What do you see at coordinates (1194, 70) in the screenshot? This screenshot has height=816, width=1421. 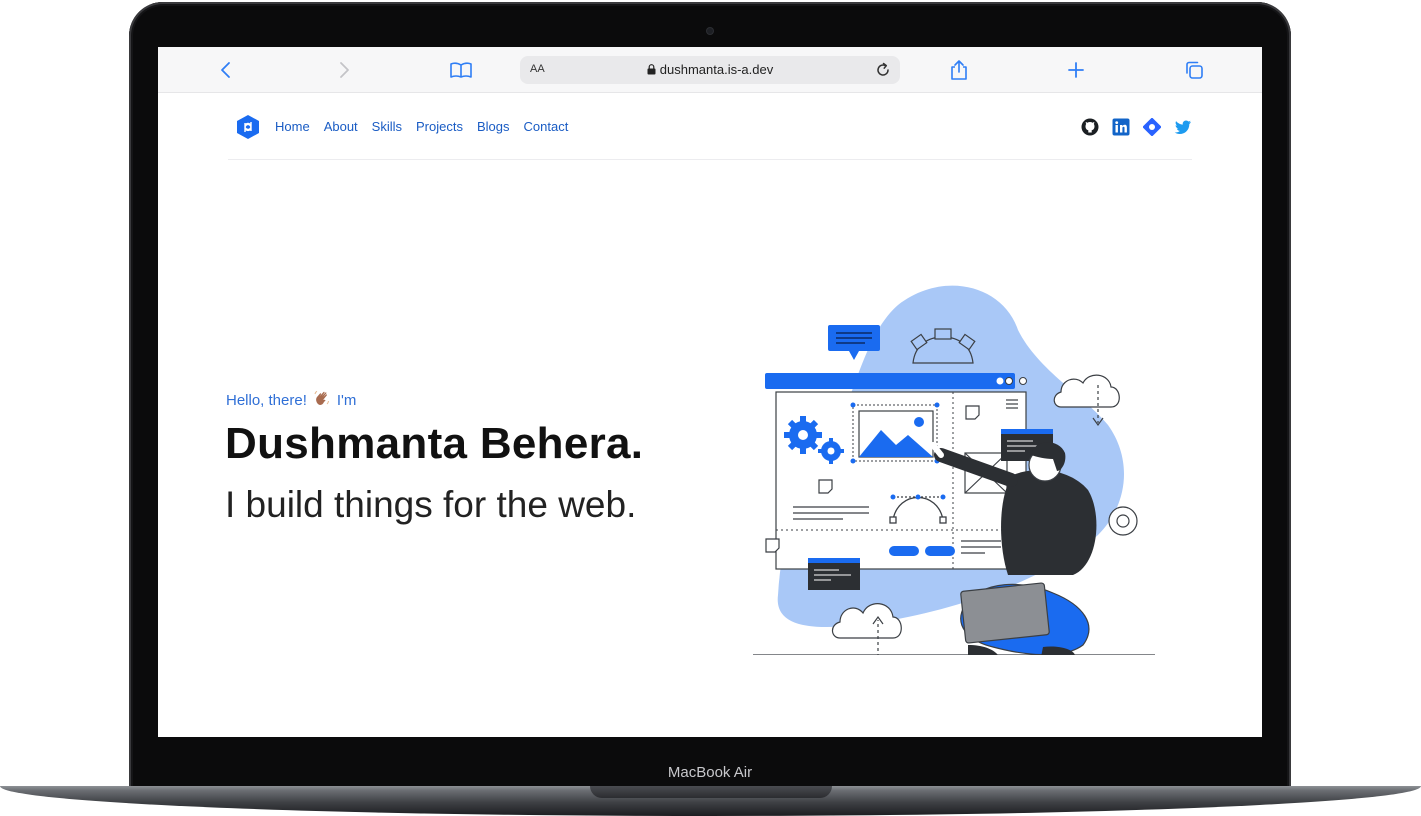 I see `tabs-icon` at bounding box center [1194, 70].